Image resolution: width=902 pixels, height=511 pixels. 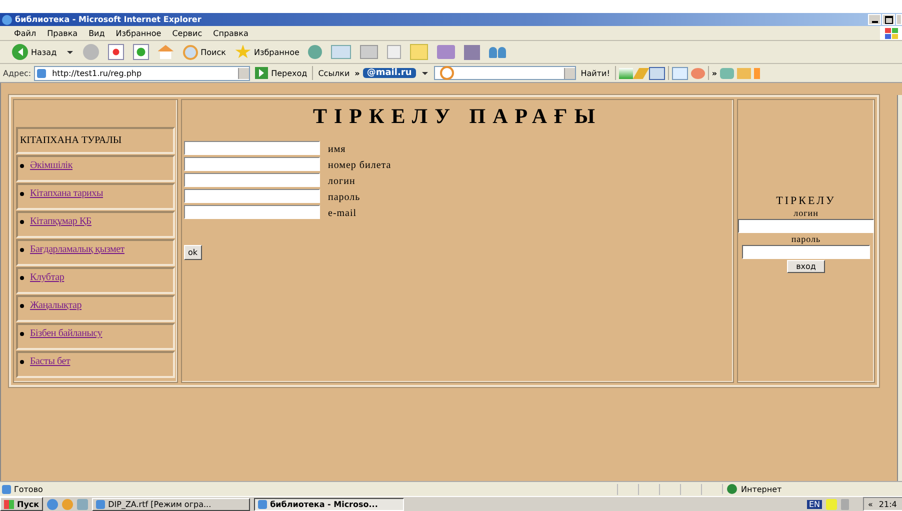 I want to click on back-button: Назад, so click(x=34, y=52).